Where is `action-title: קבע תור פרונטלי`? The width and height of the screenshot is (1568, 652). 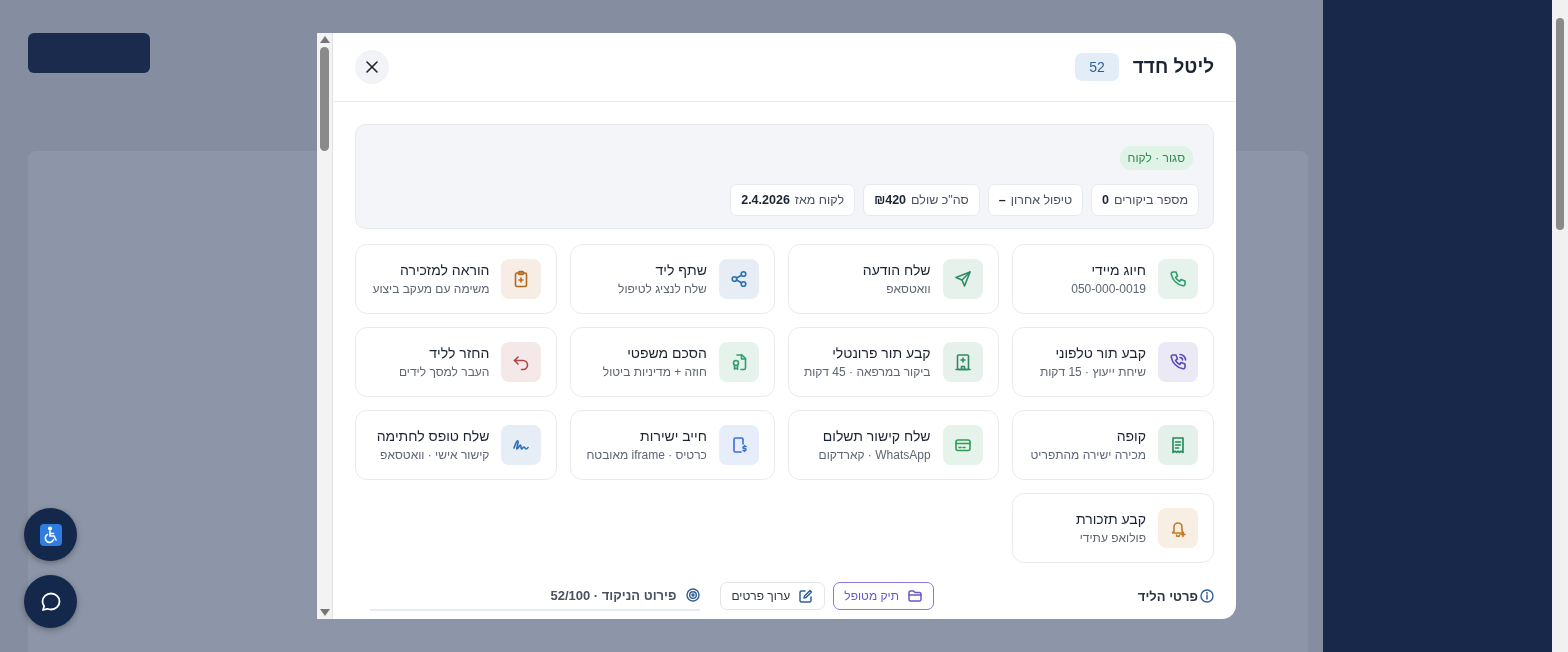 action-title: קבע תור פרונטלי is located at coordinates (881, 353).